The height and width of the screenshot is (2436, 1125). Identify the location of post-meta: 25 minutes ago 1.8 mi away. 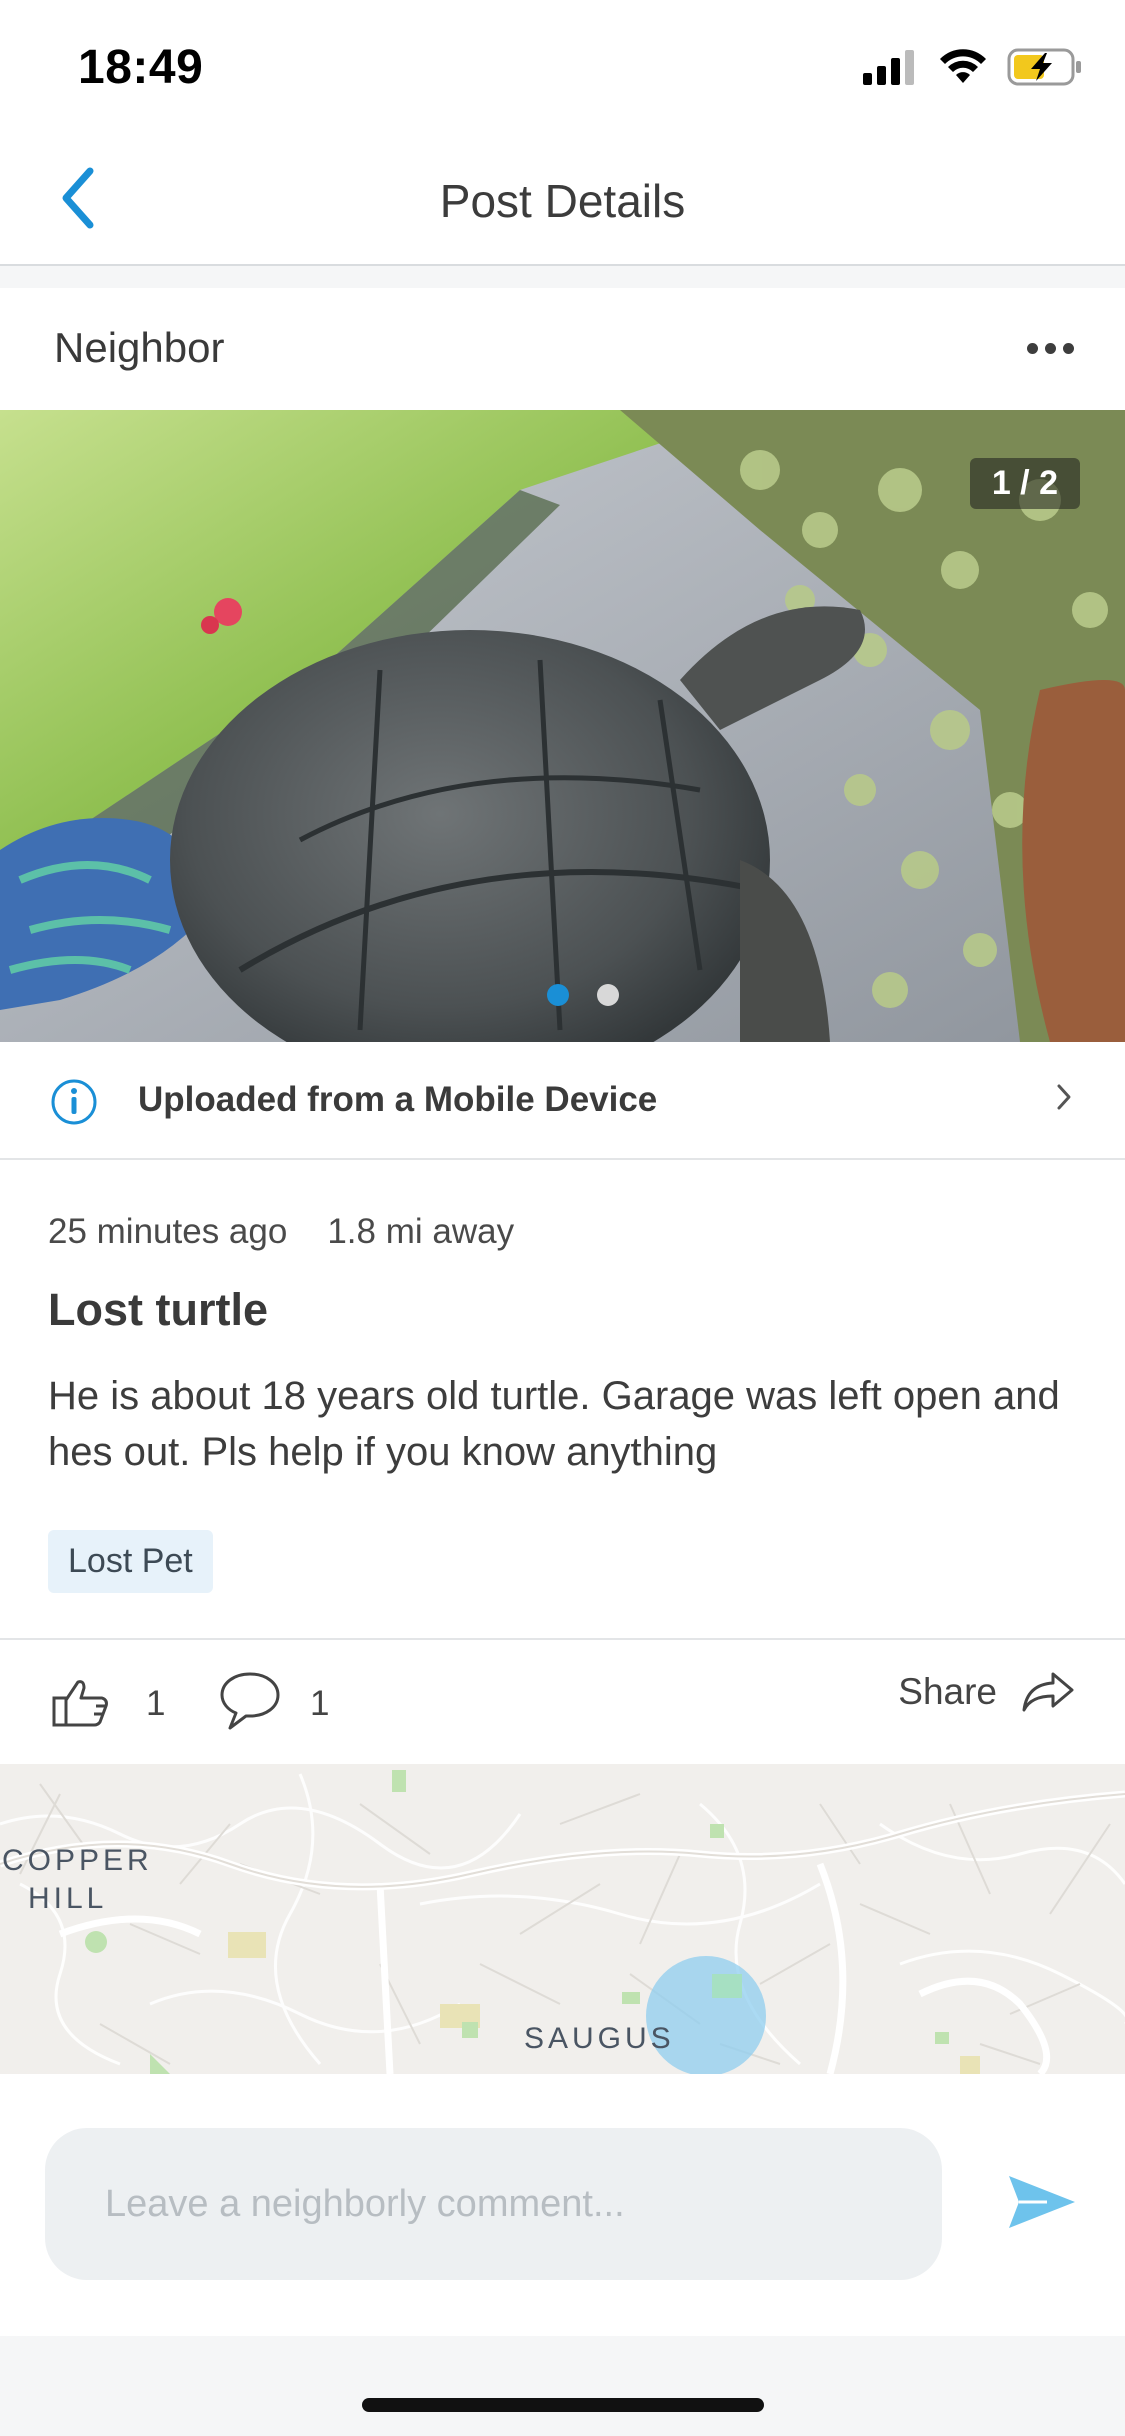
(281, 1232).